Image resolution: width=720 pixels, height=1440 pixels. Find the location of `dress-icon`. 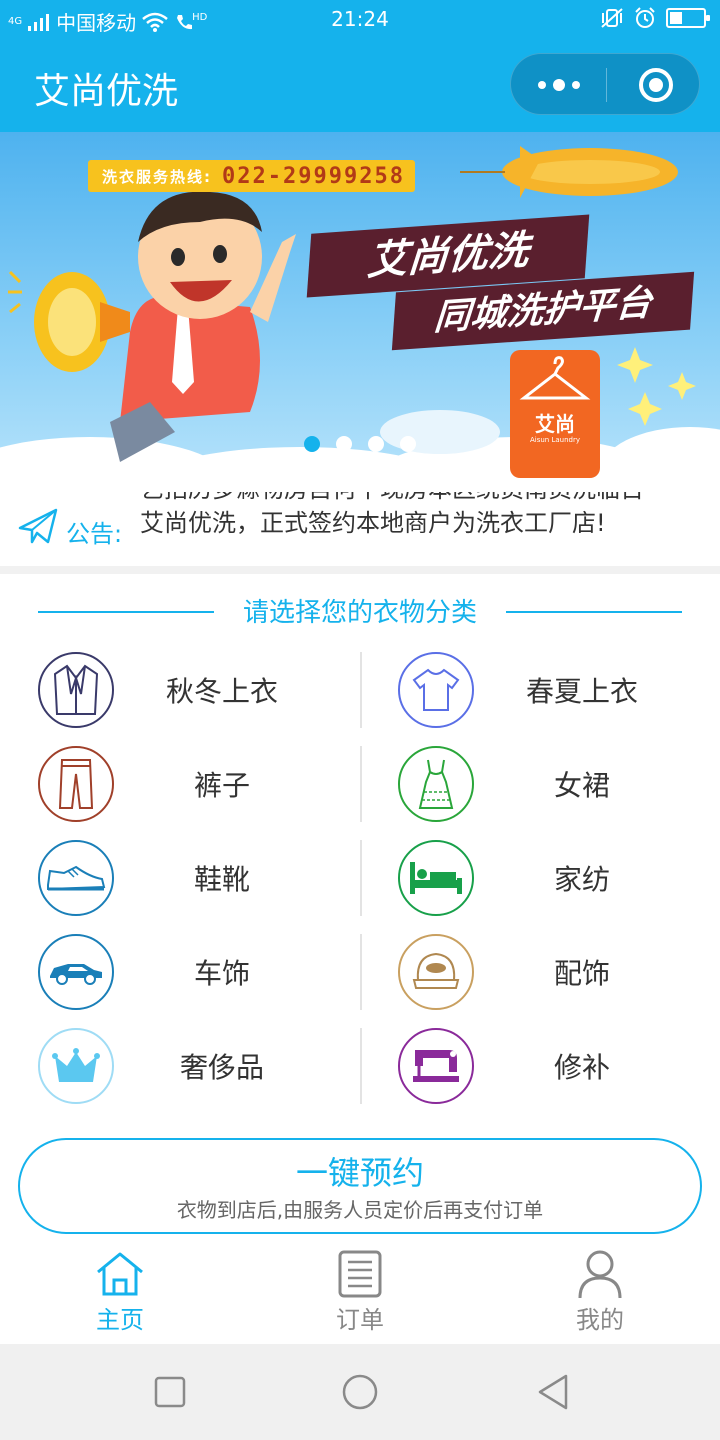

dress-icon is located at coordinates (436, 784).